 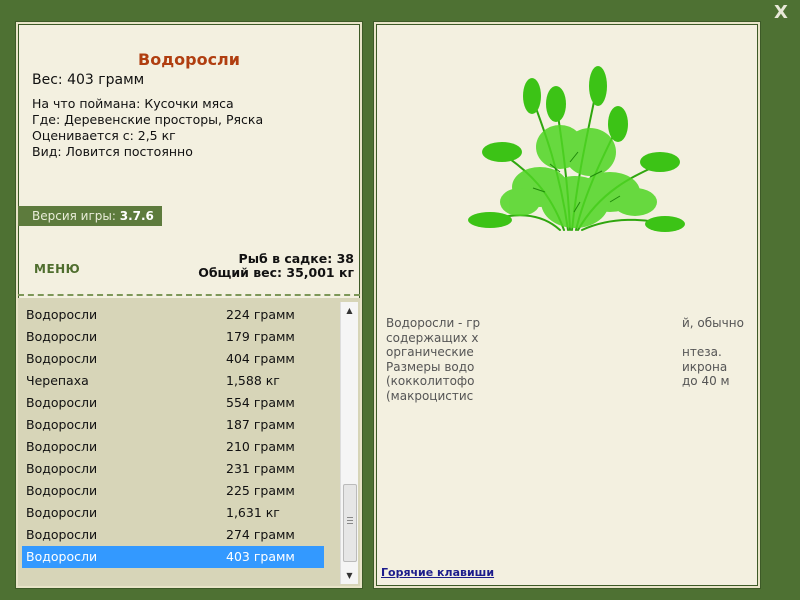 I want to click on catch-list-item: Водоросли 403 грамм, so click(x=173, y=557).